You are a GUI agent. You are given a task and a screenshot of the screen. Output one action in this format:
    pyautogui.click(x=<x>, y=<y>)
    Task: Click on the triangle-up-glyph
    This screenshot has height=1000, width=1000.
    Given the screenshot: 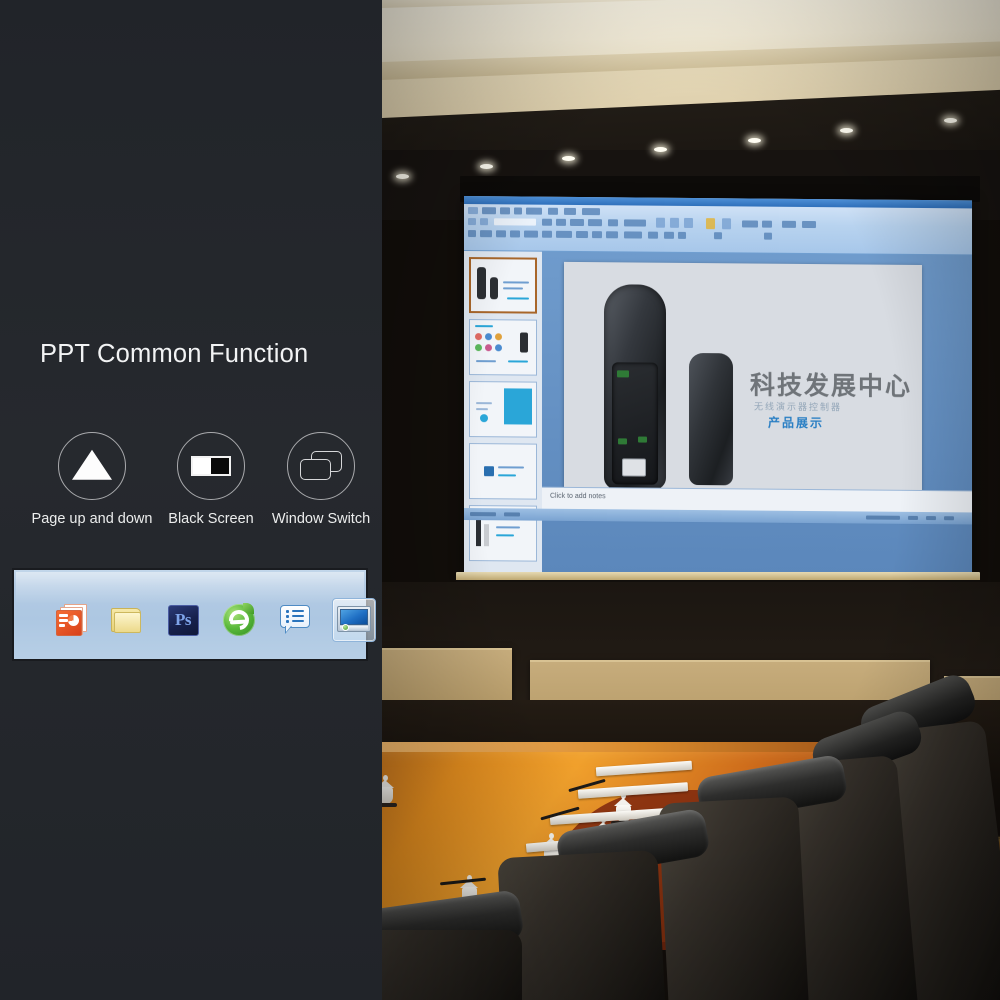 What is the action you would take?
    pyautogui.click(x=92, y=464)
    